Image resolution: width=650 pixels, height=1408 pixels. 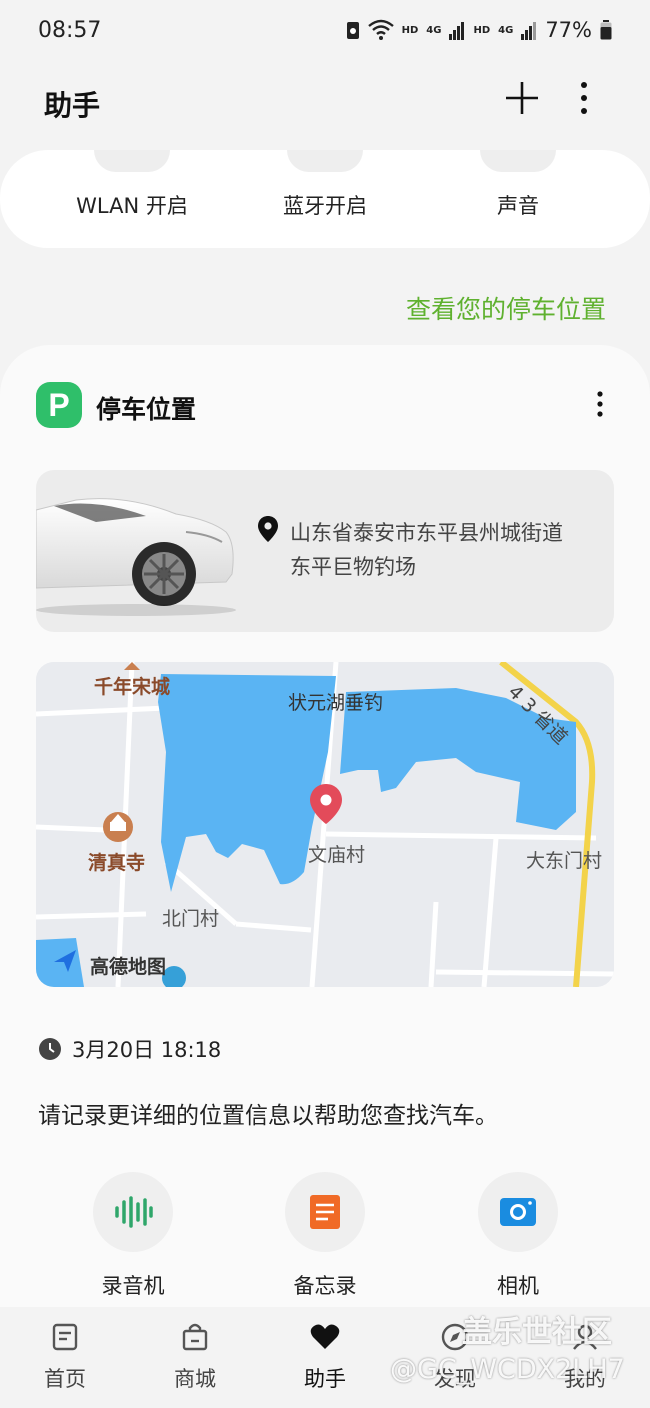 I want to click on camera-icon, so click(x=518, y=1212).